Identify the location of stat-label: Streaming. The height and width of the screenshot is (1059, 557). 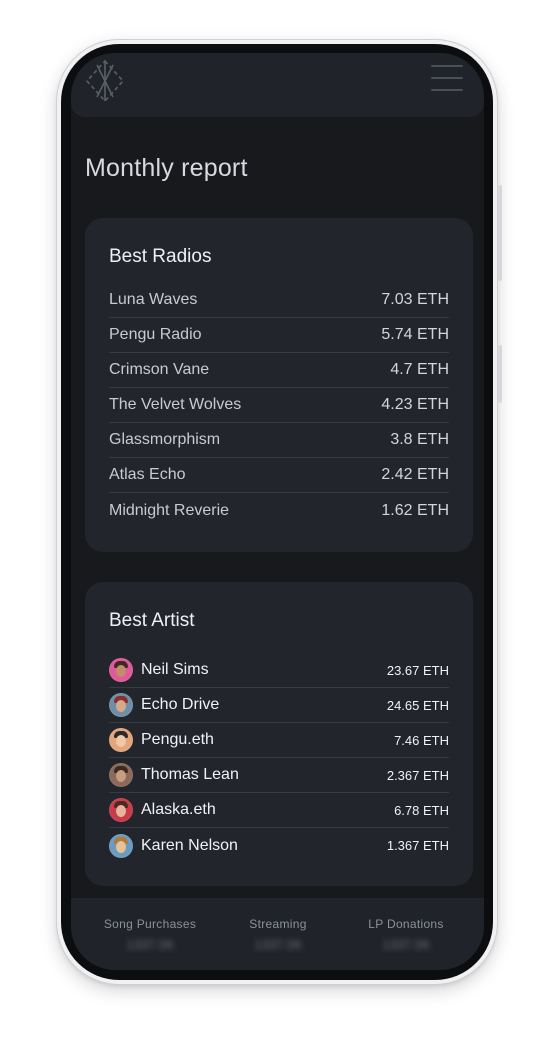
(278, 924).